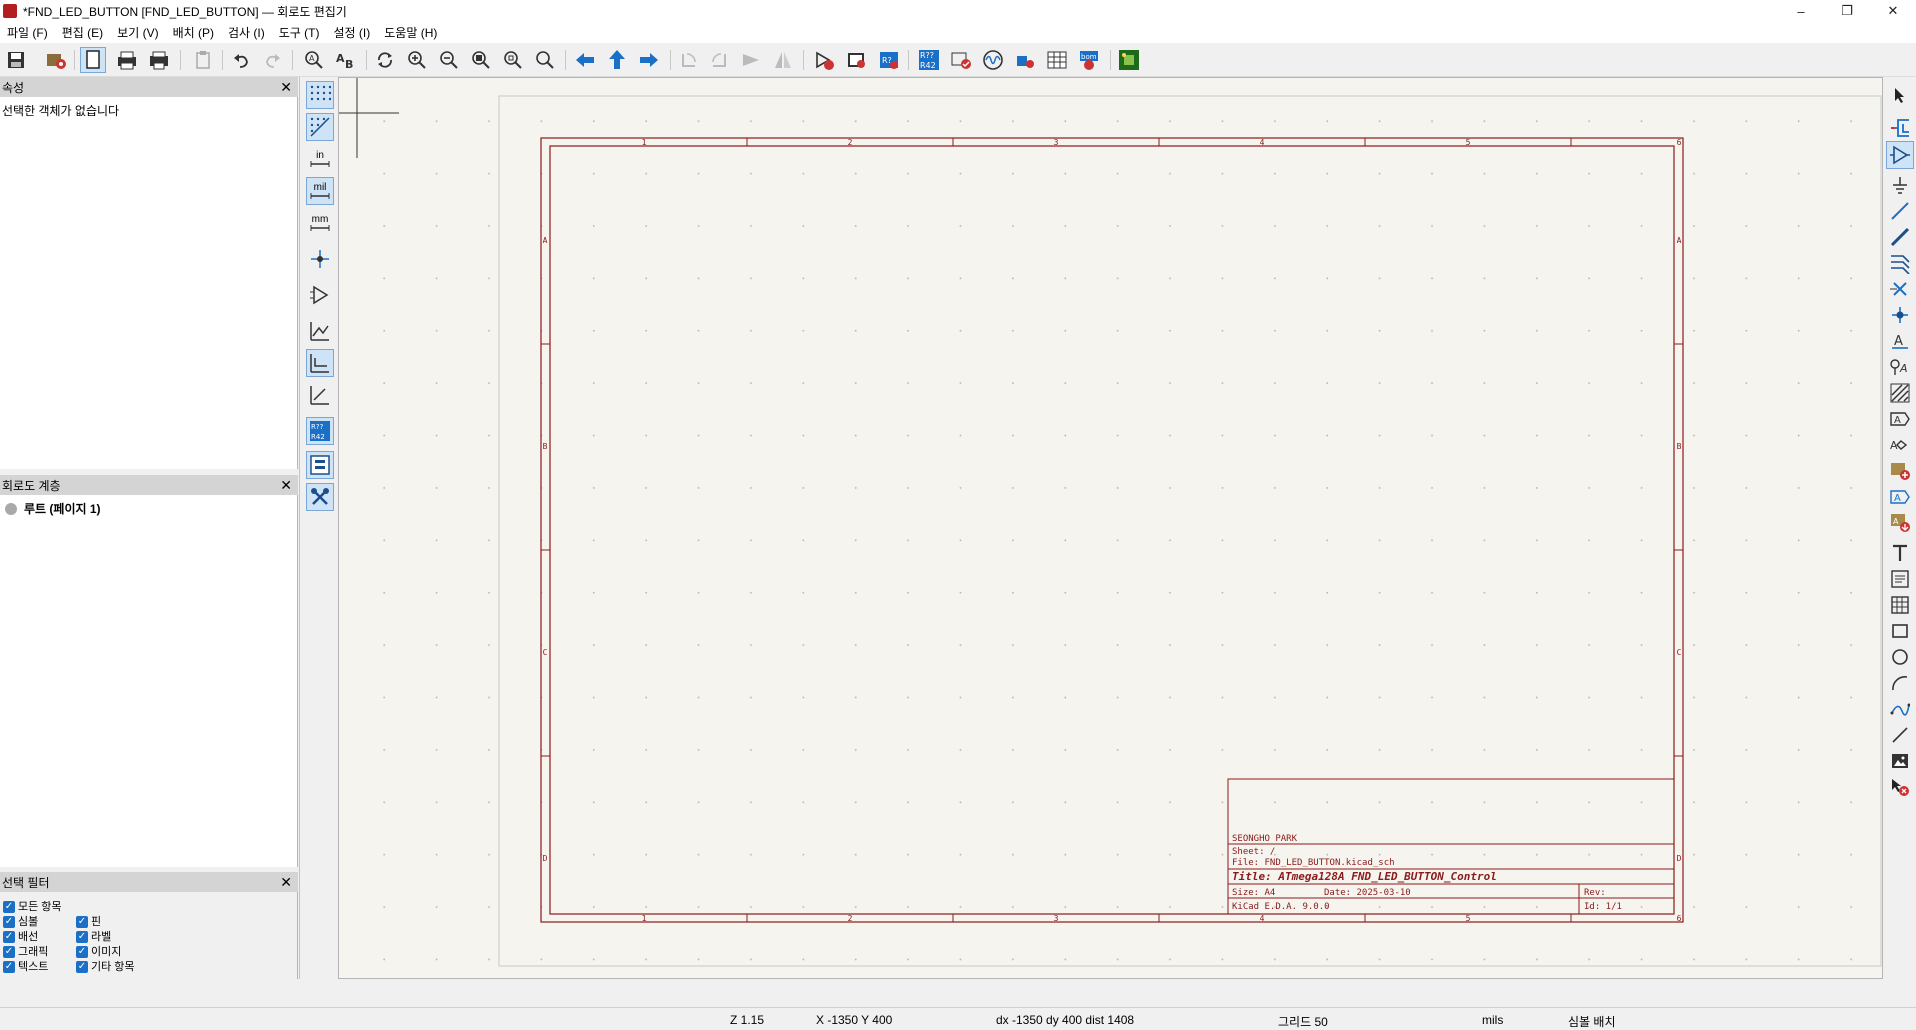 Image resolution: width=1916 pixels, height=1030 pixels. I want to click on line-mode-90-icon, so click(320, 363).